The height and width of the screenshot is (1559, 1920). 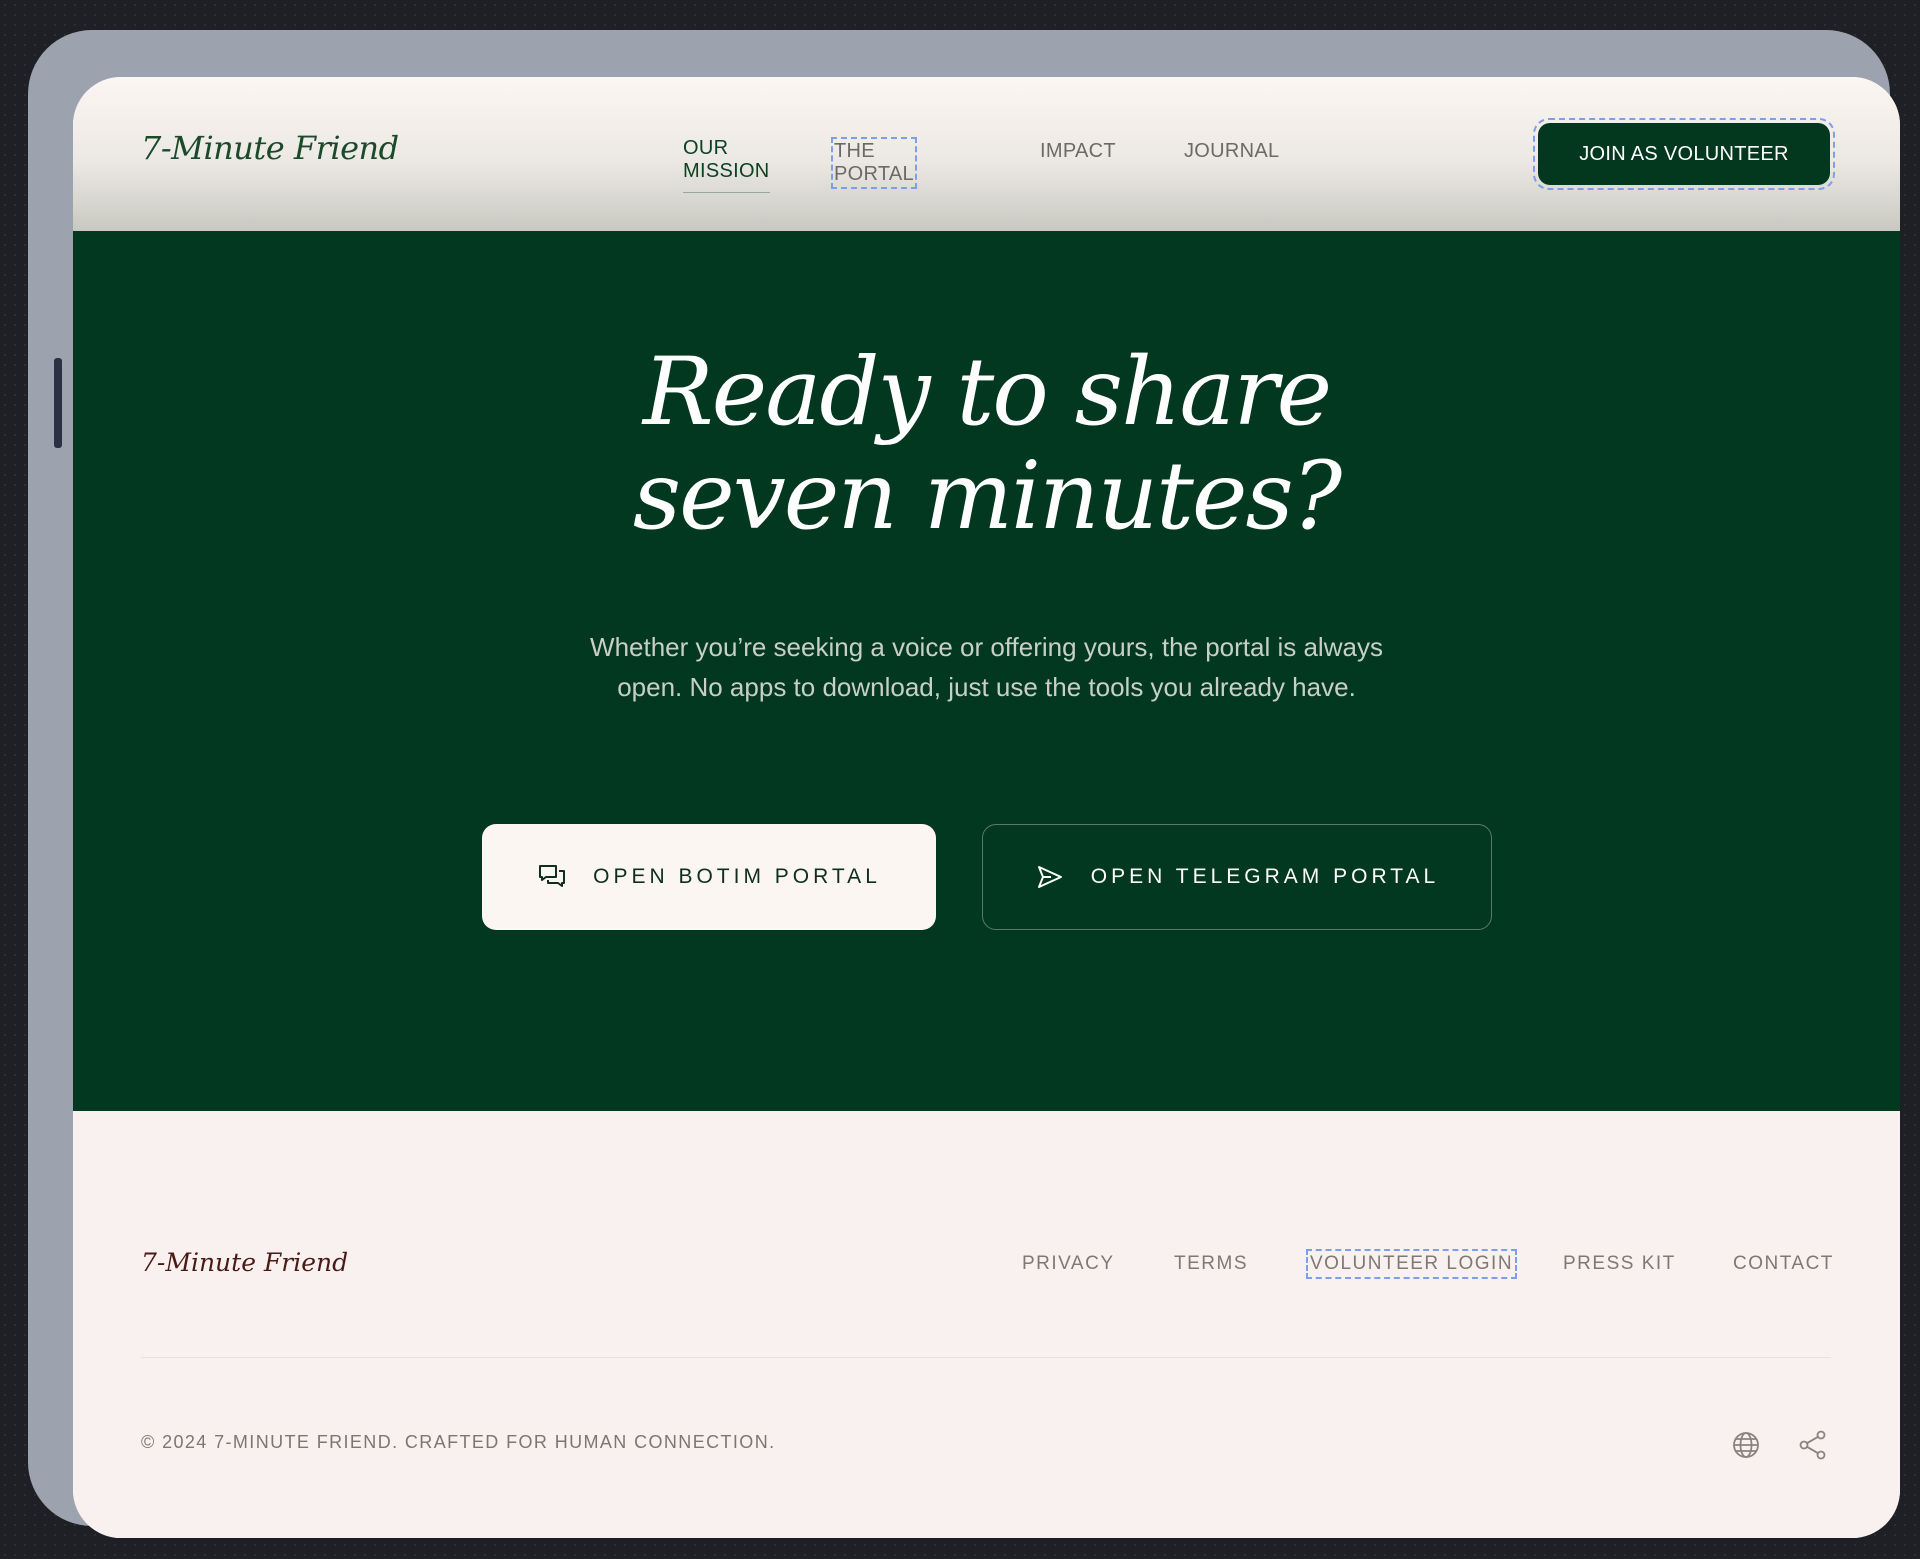 I want to click on nav-journal: JOURNAL, so click(x=1231, y=151).